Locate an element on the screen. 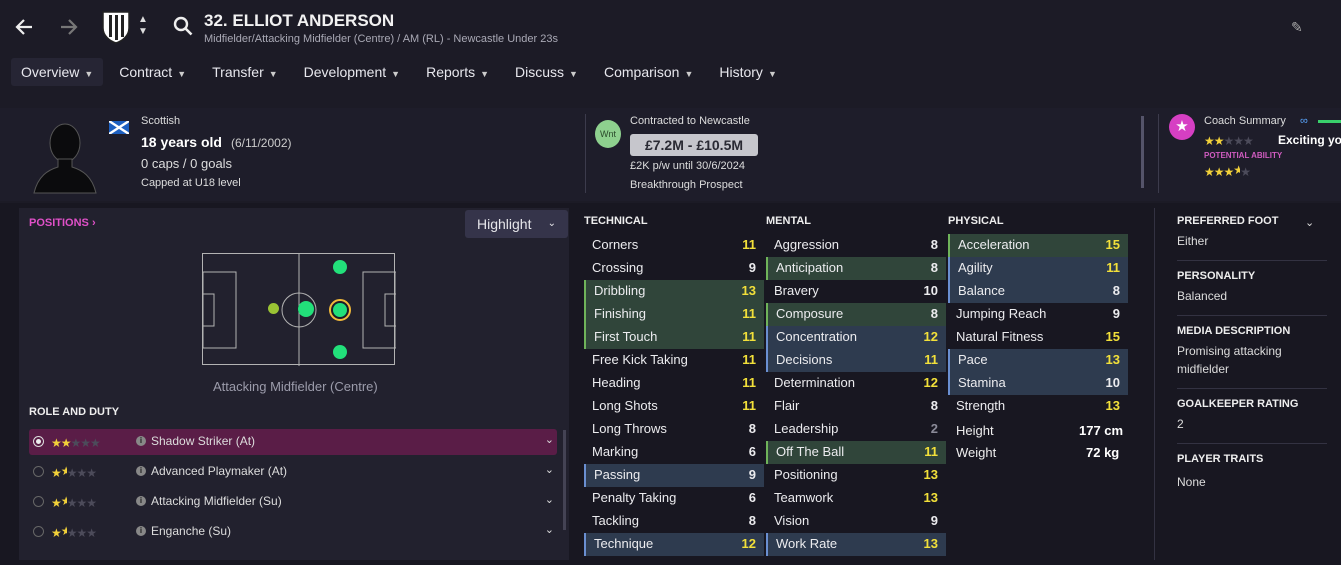 The width and height of the screenshot is (1341, 565). attribute-value: 10 is located at coordinates (1112, 382).